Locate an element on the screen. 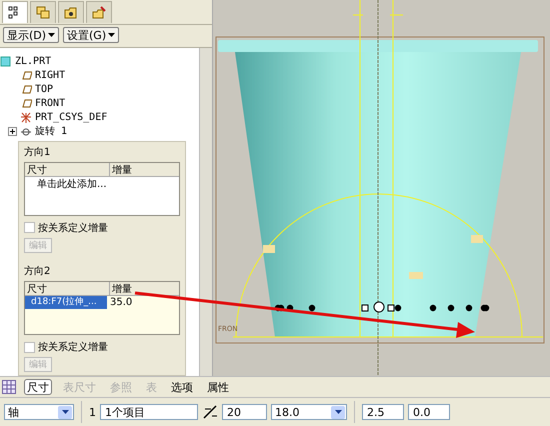 The width and height of the screenshot is (550, 426). folder-arrow-icon is located at coordinates (99, 12).